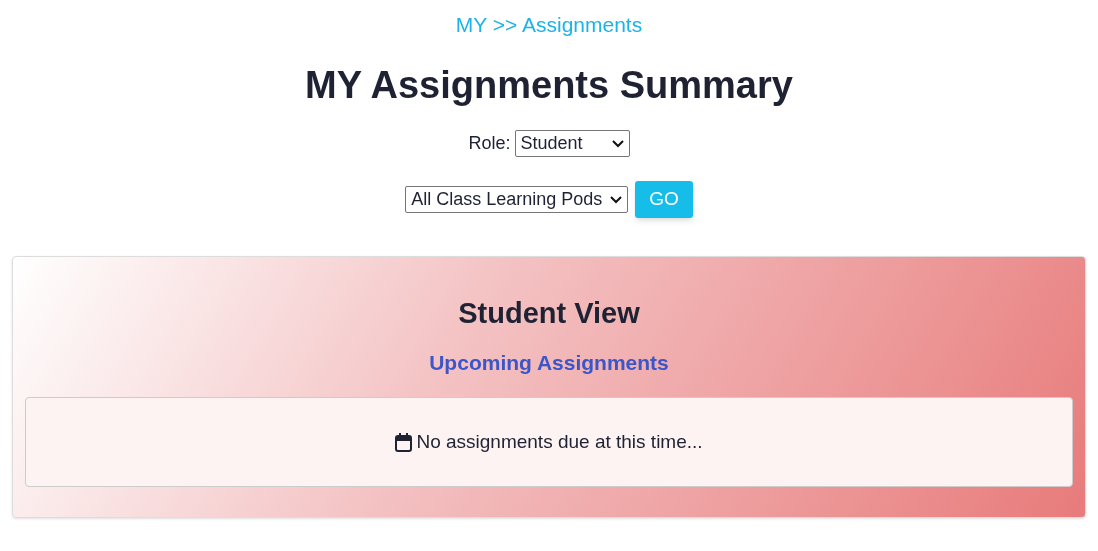  I want to click on pod-dropdown: All Class Learning Pods, so click(517, 199).